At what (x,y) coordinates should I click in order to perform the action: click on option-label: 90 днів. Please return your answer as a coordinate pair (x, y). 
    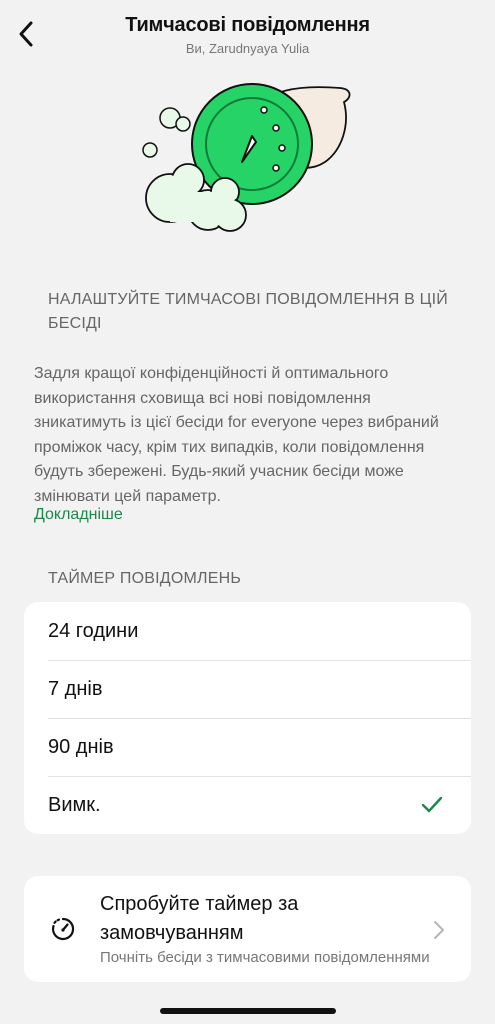
    Looking at the image, I should click on (81, 746).